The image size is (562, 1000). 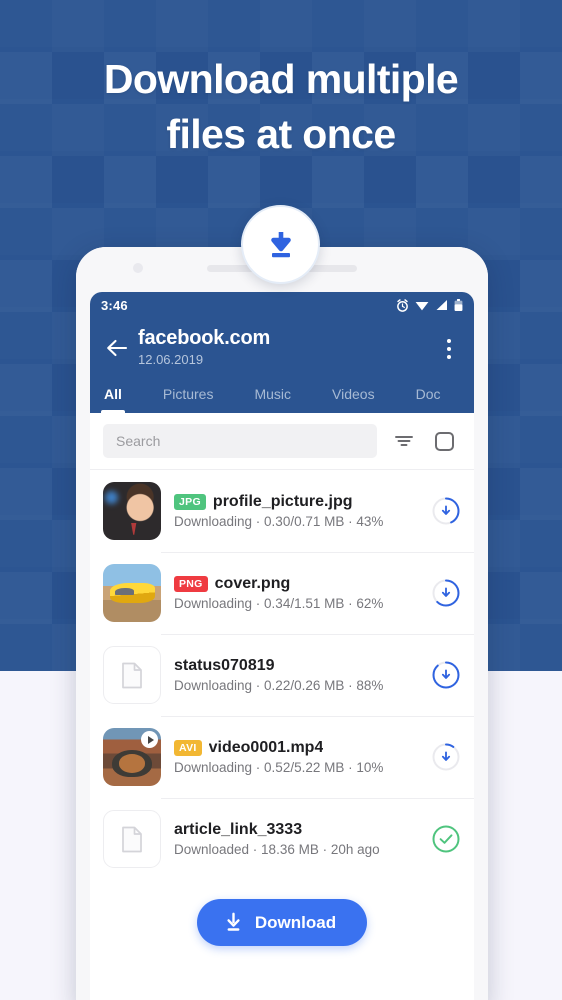 What do you see at coordinates (272, 399) in the screenshot?
I see `tab-music: Music` at bounding box center [272, 399].